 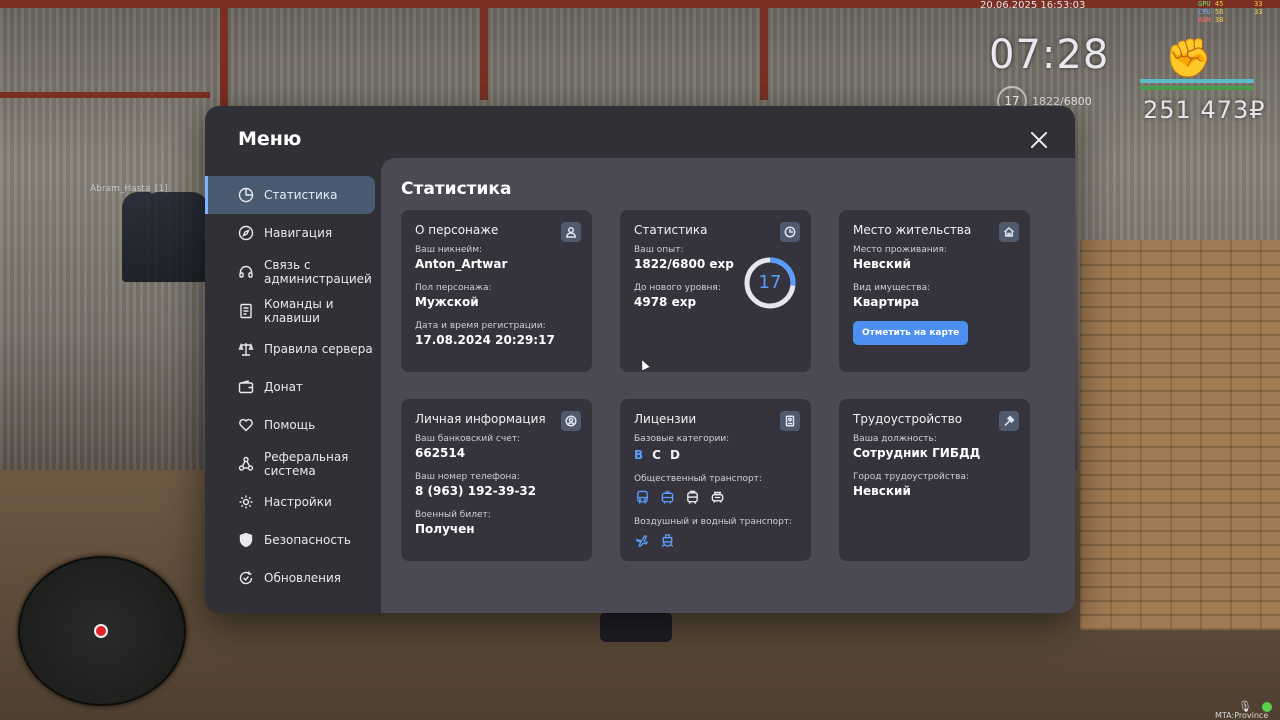 What do you see at coordinates (790, 232) in the screenshot?
I see `clock-chart-icon` at bounding box center [790, 232].